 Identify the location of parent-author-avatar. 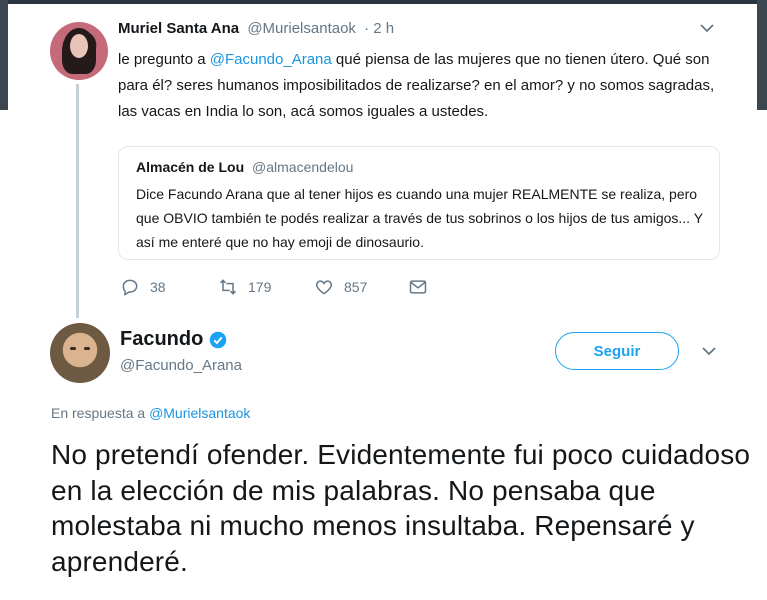
(79, 51).